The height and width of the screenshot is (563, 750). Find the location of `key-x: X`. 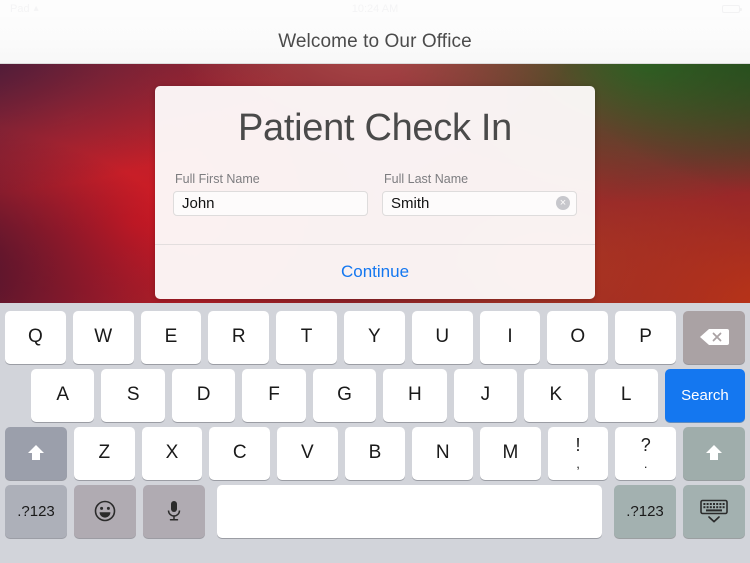

key-x: X is located at coordinates (172, 453).